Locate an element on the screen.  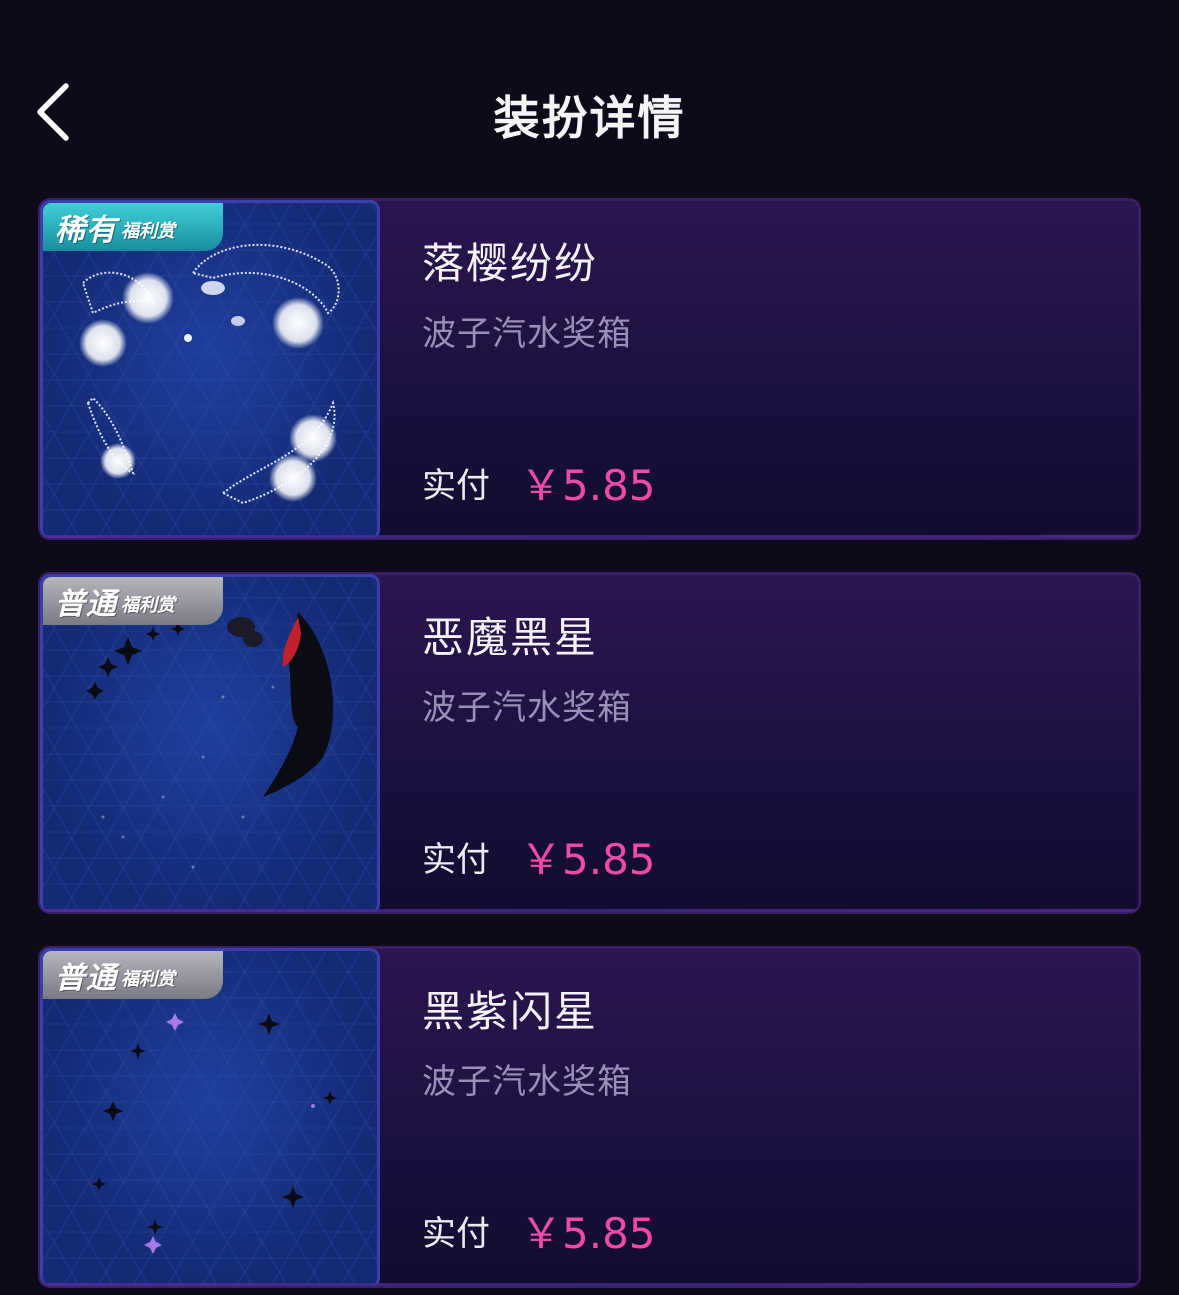
header: 装扮详情 is located at coordinates (589, 95).